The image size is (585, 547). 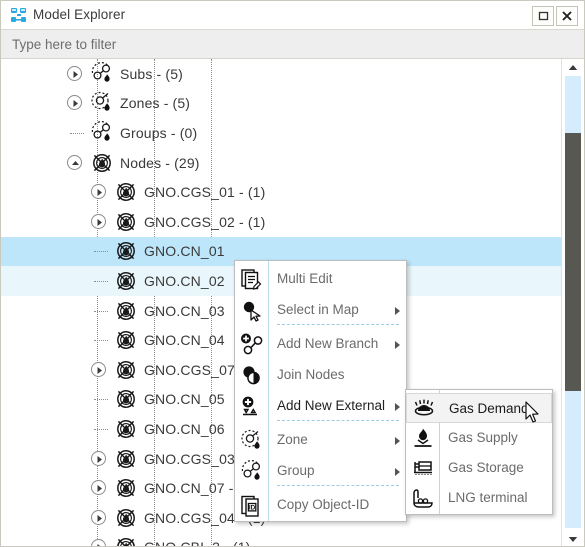 What do you see at coordinates (311, 374) in the screenshot?
I see `context-menu-item-label: Join Nodes` at bounding box center [311, 374].